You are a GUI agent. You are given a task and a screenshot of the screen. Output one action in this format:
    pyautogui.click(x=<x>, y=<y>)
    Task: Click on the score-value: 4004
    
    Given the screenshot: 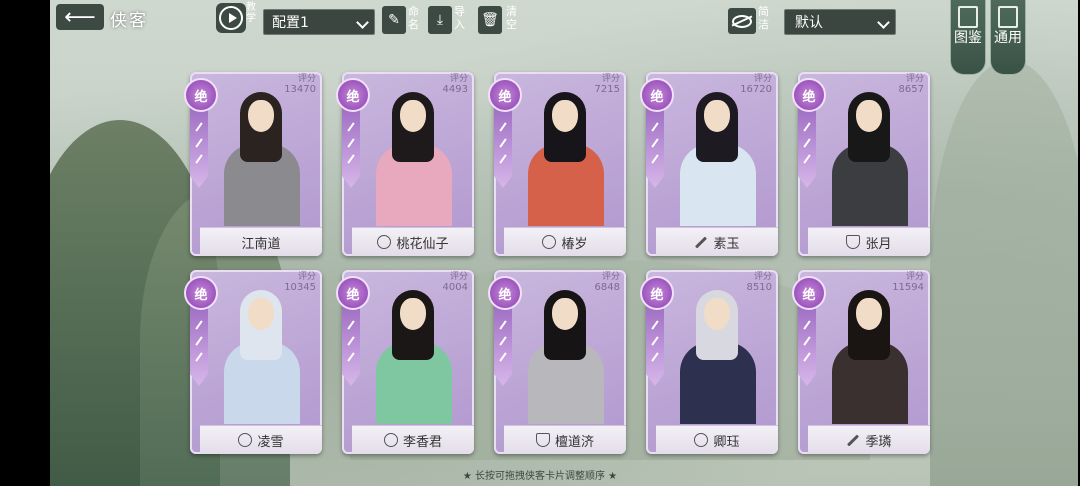 What is the action you would take?
    pyautogui.click(x=455, y=287)
    